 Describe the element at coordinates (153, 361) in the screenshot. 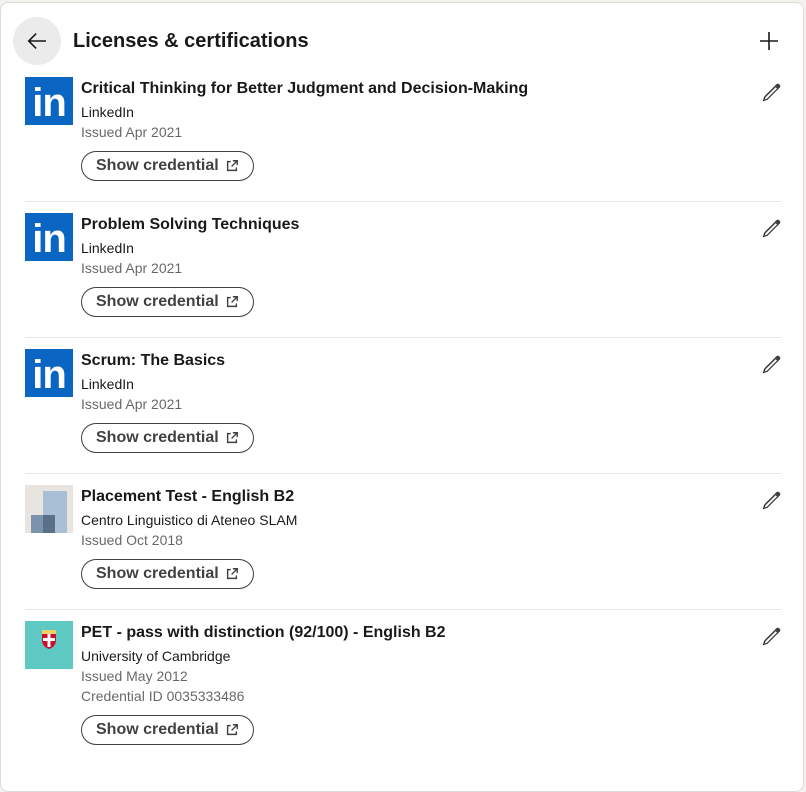

I see `certification-title: Scrum: The Basics` at that location.